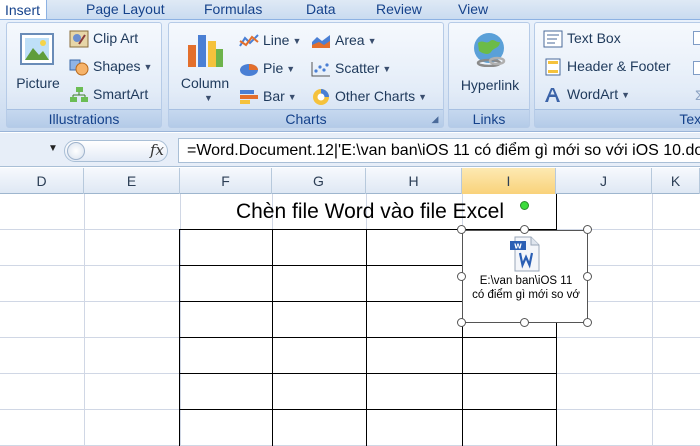 Image resolution: width=700 pixels, height=446 pixels. I want to click on bar-chart-button: Bar ▼, so click(268, 96).